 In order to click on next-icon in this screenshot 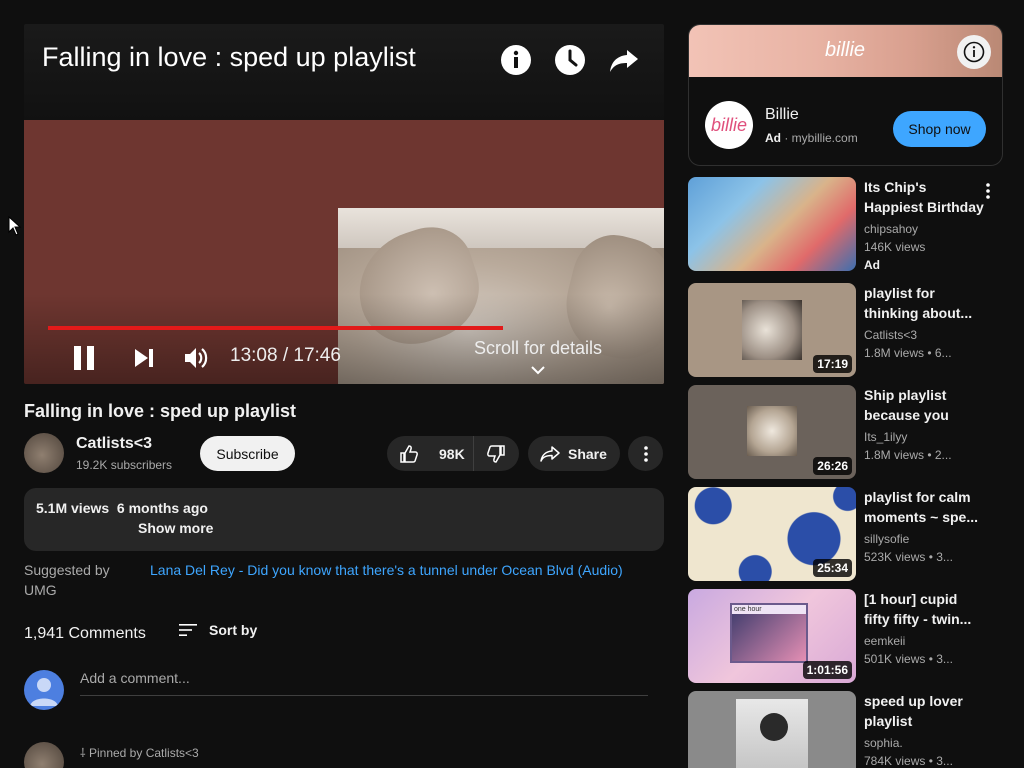, I will do `click(144, 358)`.